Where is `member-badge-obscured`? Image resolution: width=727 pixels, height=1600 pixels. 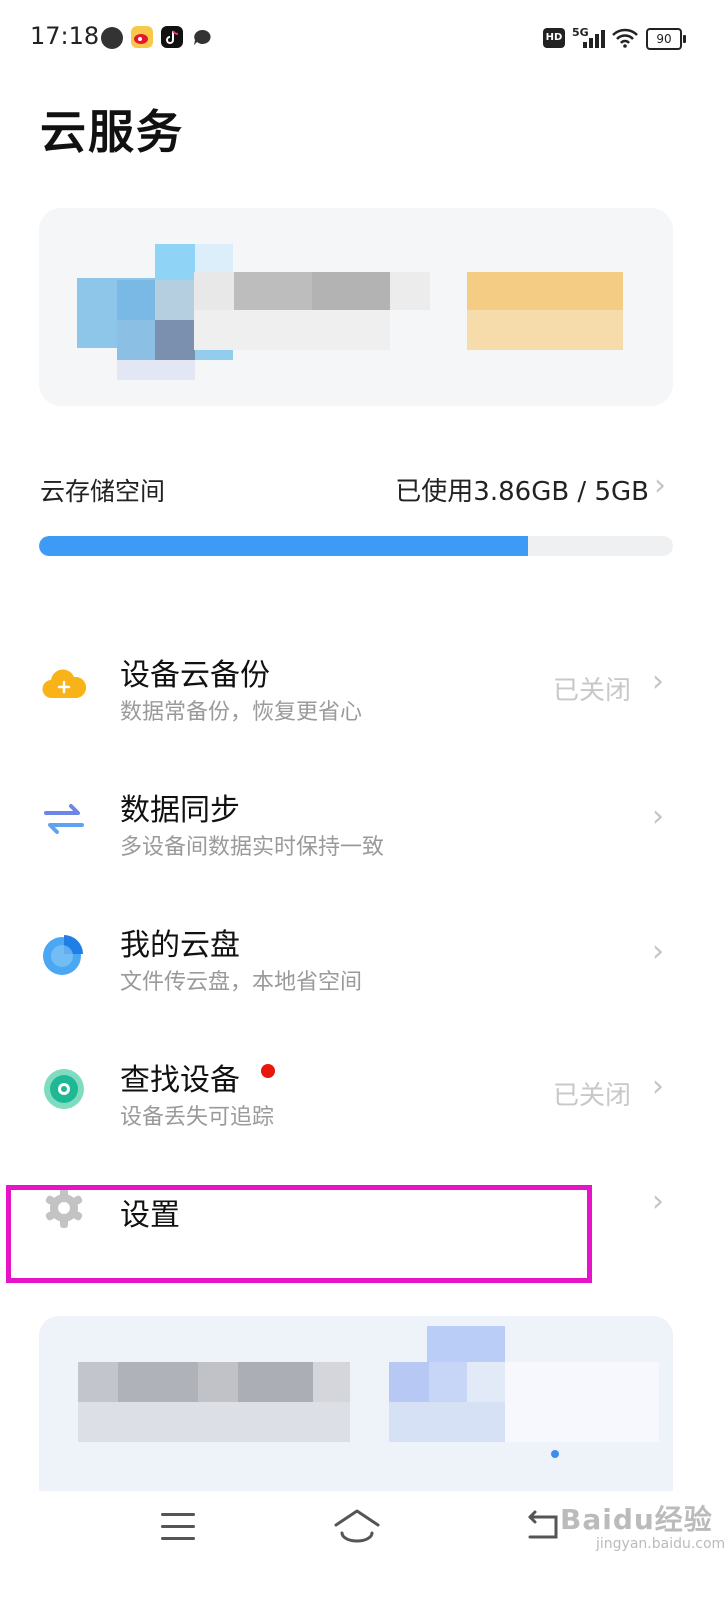
member-badge-obscured is located at coordinates (545, 311).